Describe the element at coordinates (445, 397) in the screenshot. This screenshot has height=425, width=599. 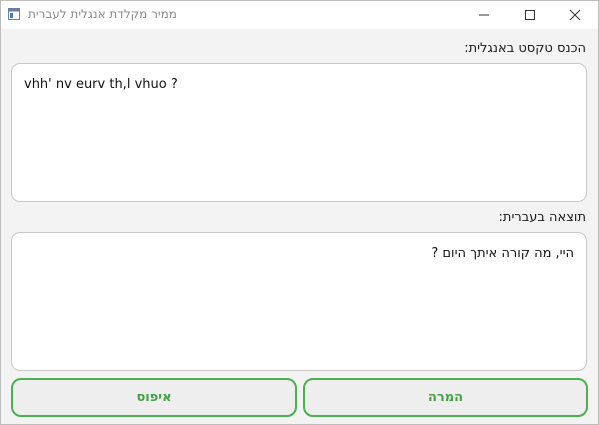
I see `convert-button: המרה` at that location.